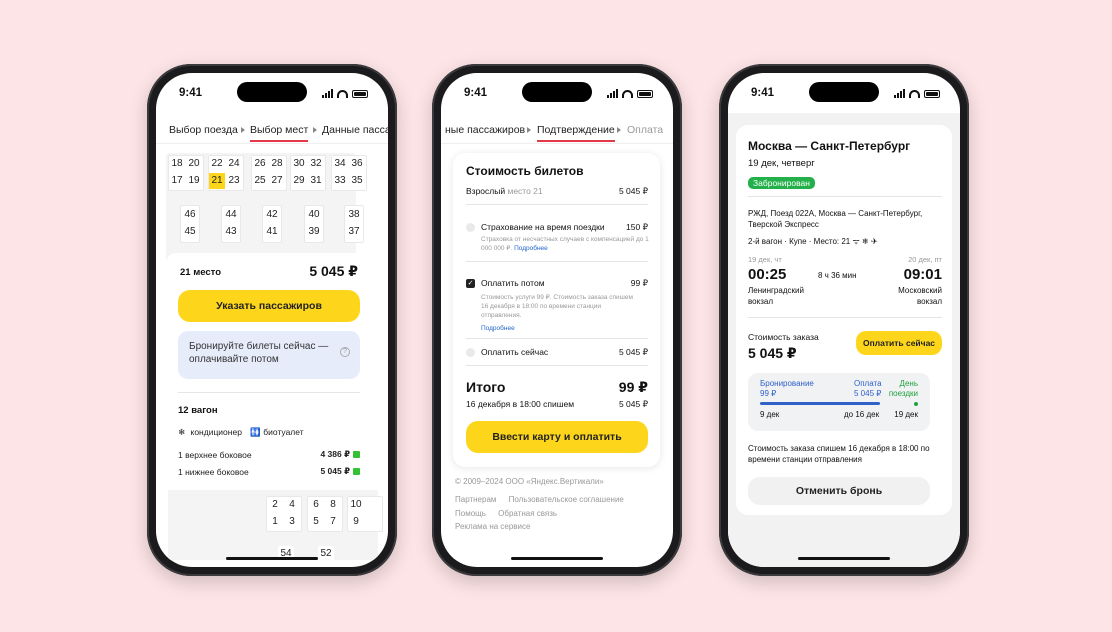  Describe the element at coordinates (903, 388) in the screenshot. I see `tl-trip-day: День поездки` at that location.